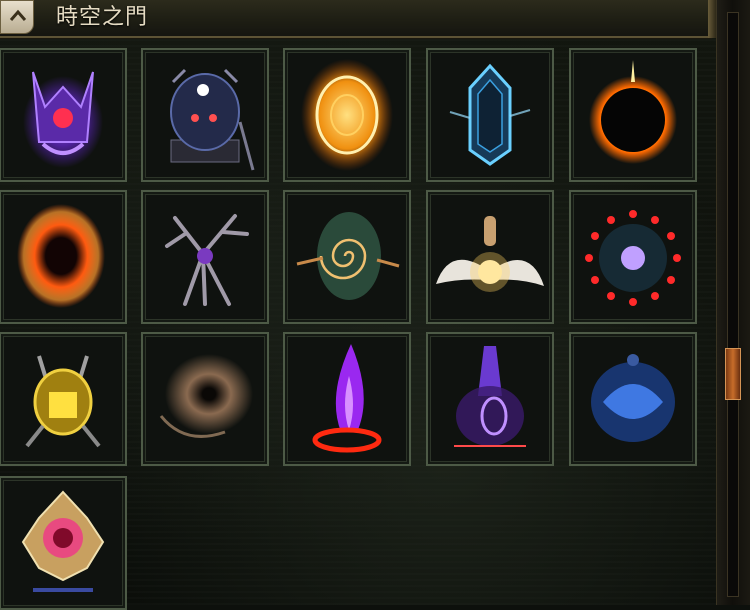 This screenshot has height=610, width=750. I want to click on golden-oval-portal-icon, so click(347, 115).